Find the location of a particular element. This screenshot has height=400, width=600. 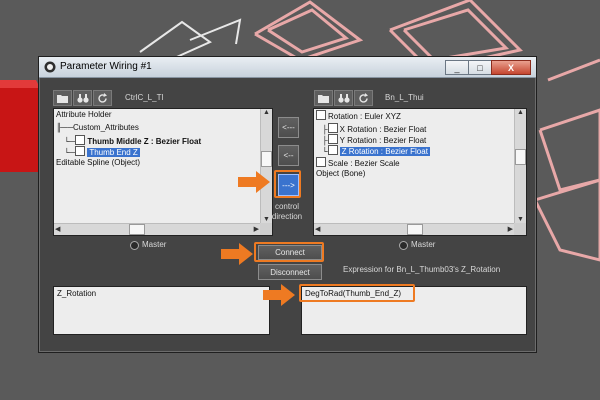

tree-item: ├ X Rotation : Bezier Float is located at coordinates (374, 128).